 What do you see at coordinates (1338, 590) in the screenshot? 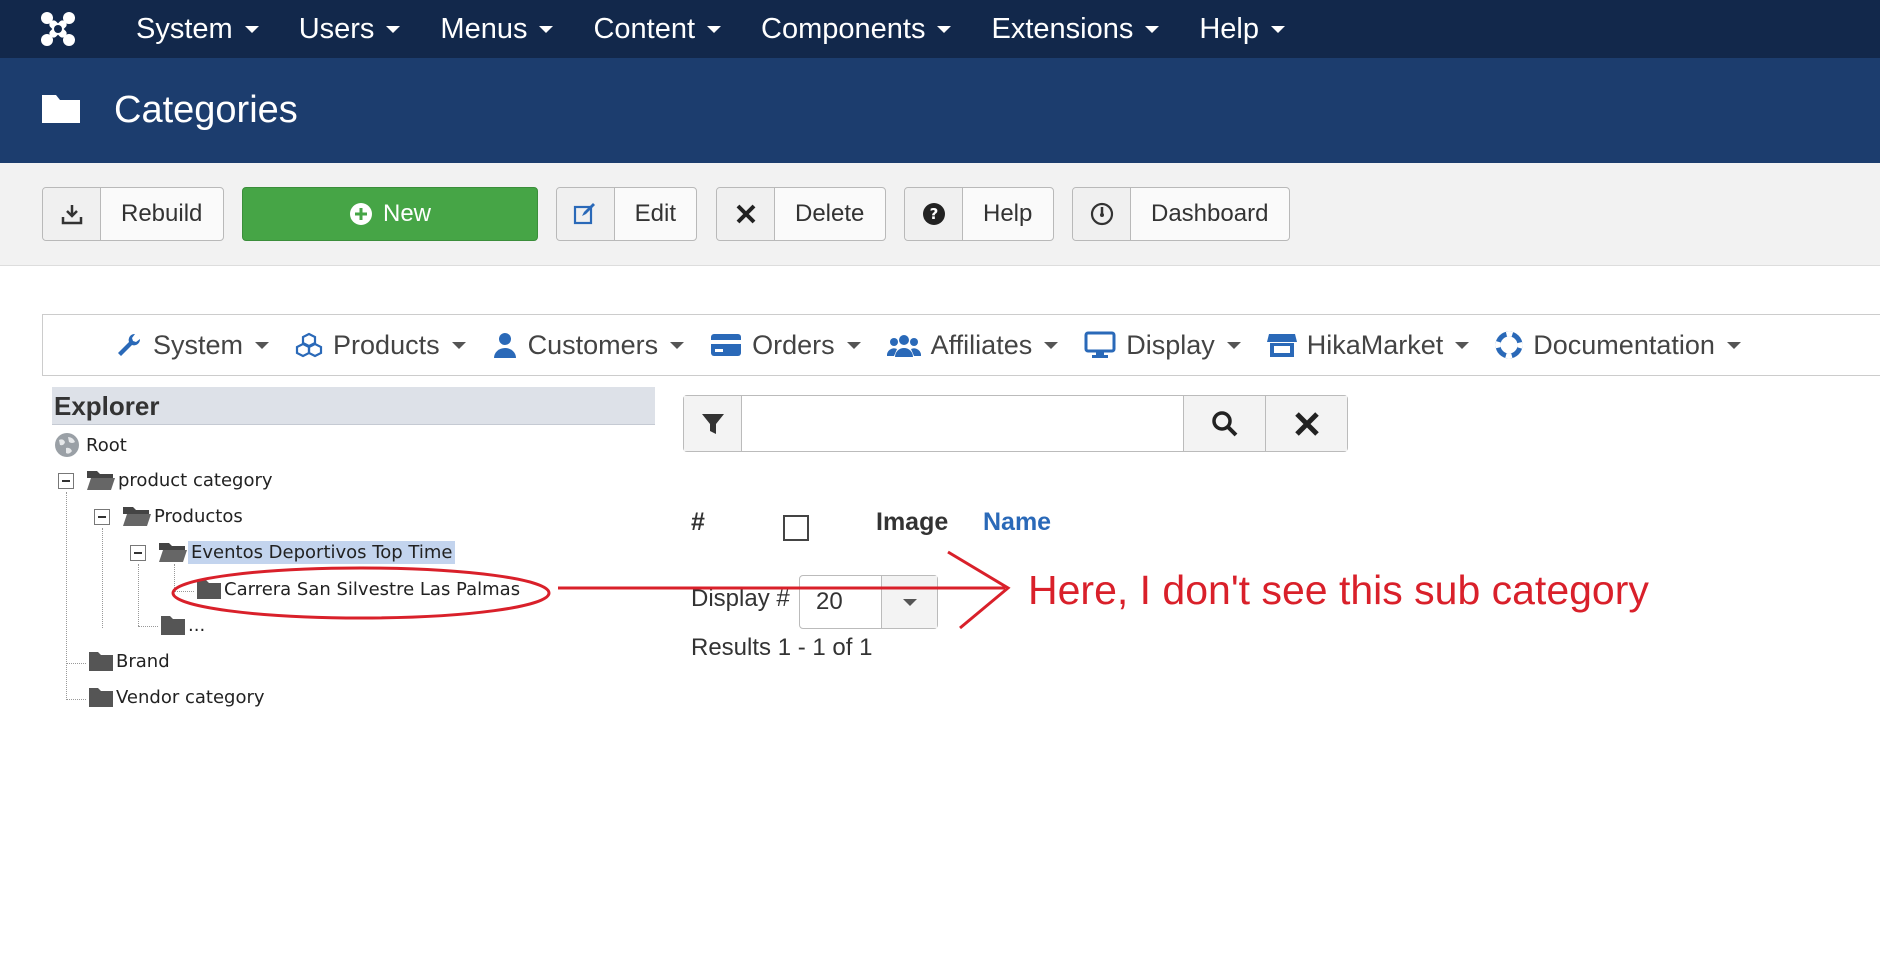
I see `annotation-text: Here, I don't see this sub category` at bounding box center [1338, 590].